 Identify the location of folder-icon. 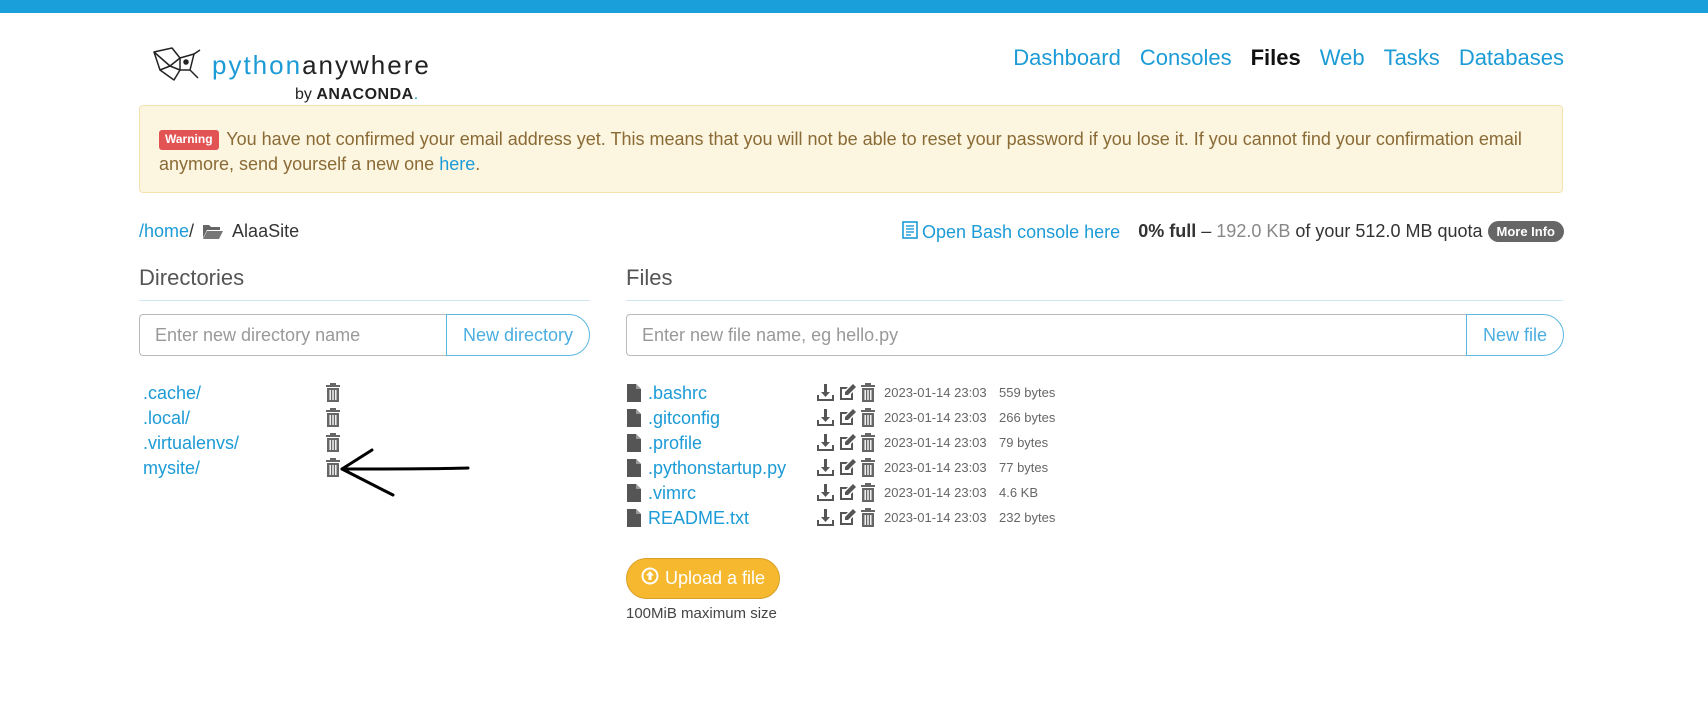
(213, 231).